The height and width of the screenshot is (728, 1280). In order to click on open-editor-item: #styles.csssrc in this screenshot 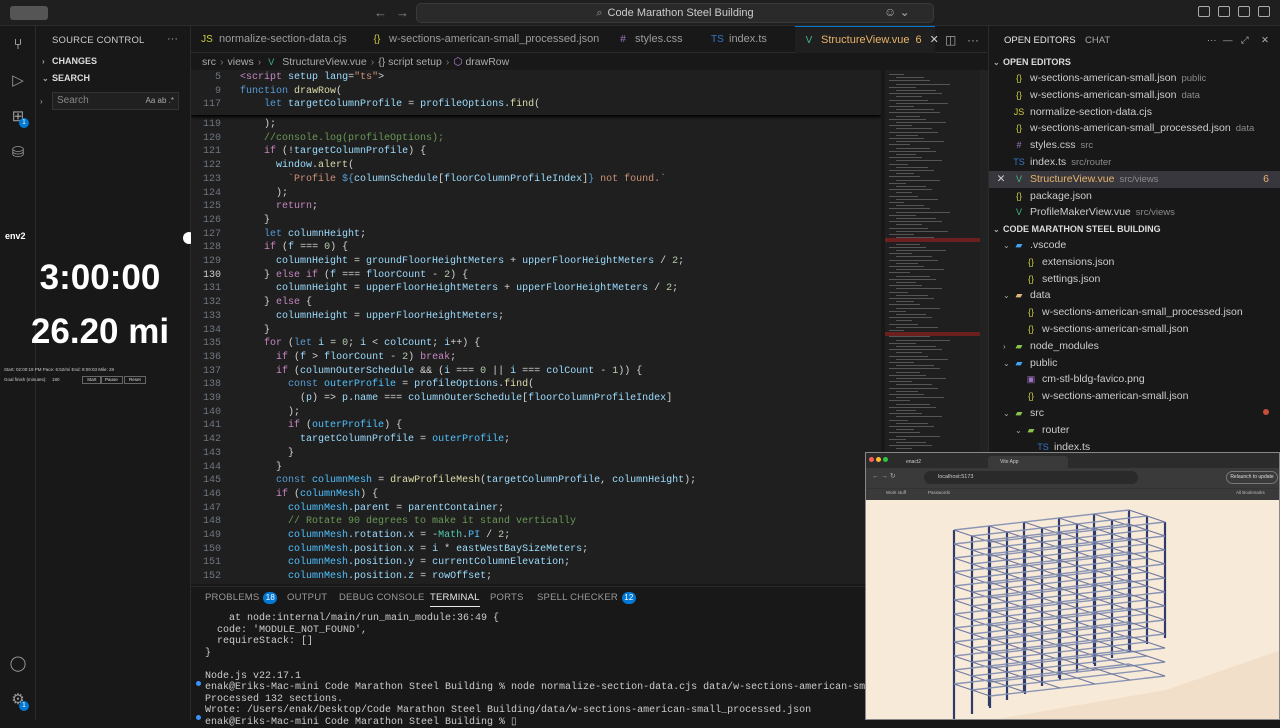, I will do `click(1134, 145)`.